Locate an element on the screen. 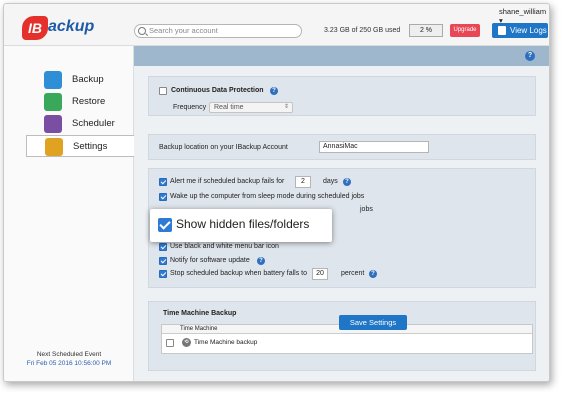 This screenshot has width=570, height=393. sidebar-item-label: Backup is located at coordinates (88, 79).